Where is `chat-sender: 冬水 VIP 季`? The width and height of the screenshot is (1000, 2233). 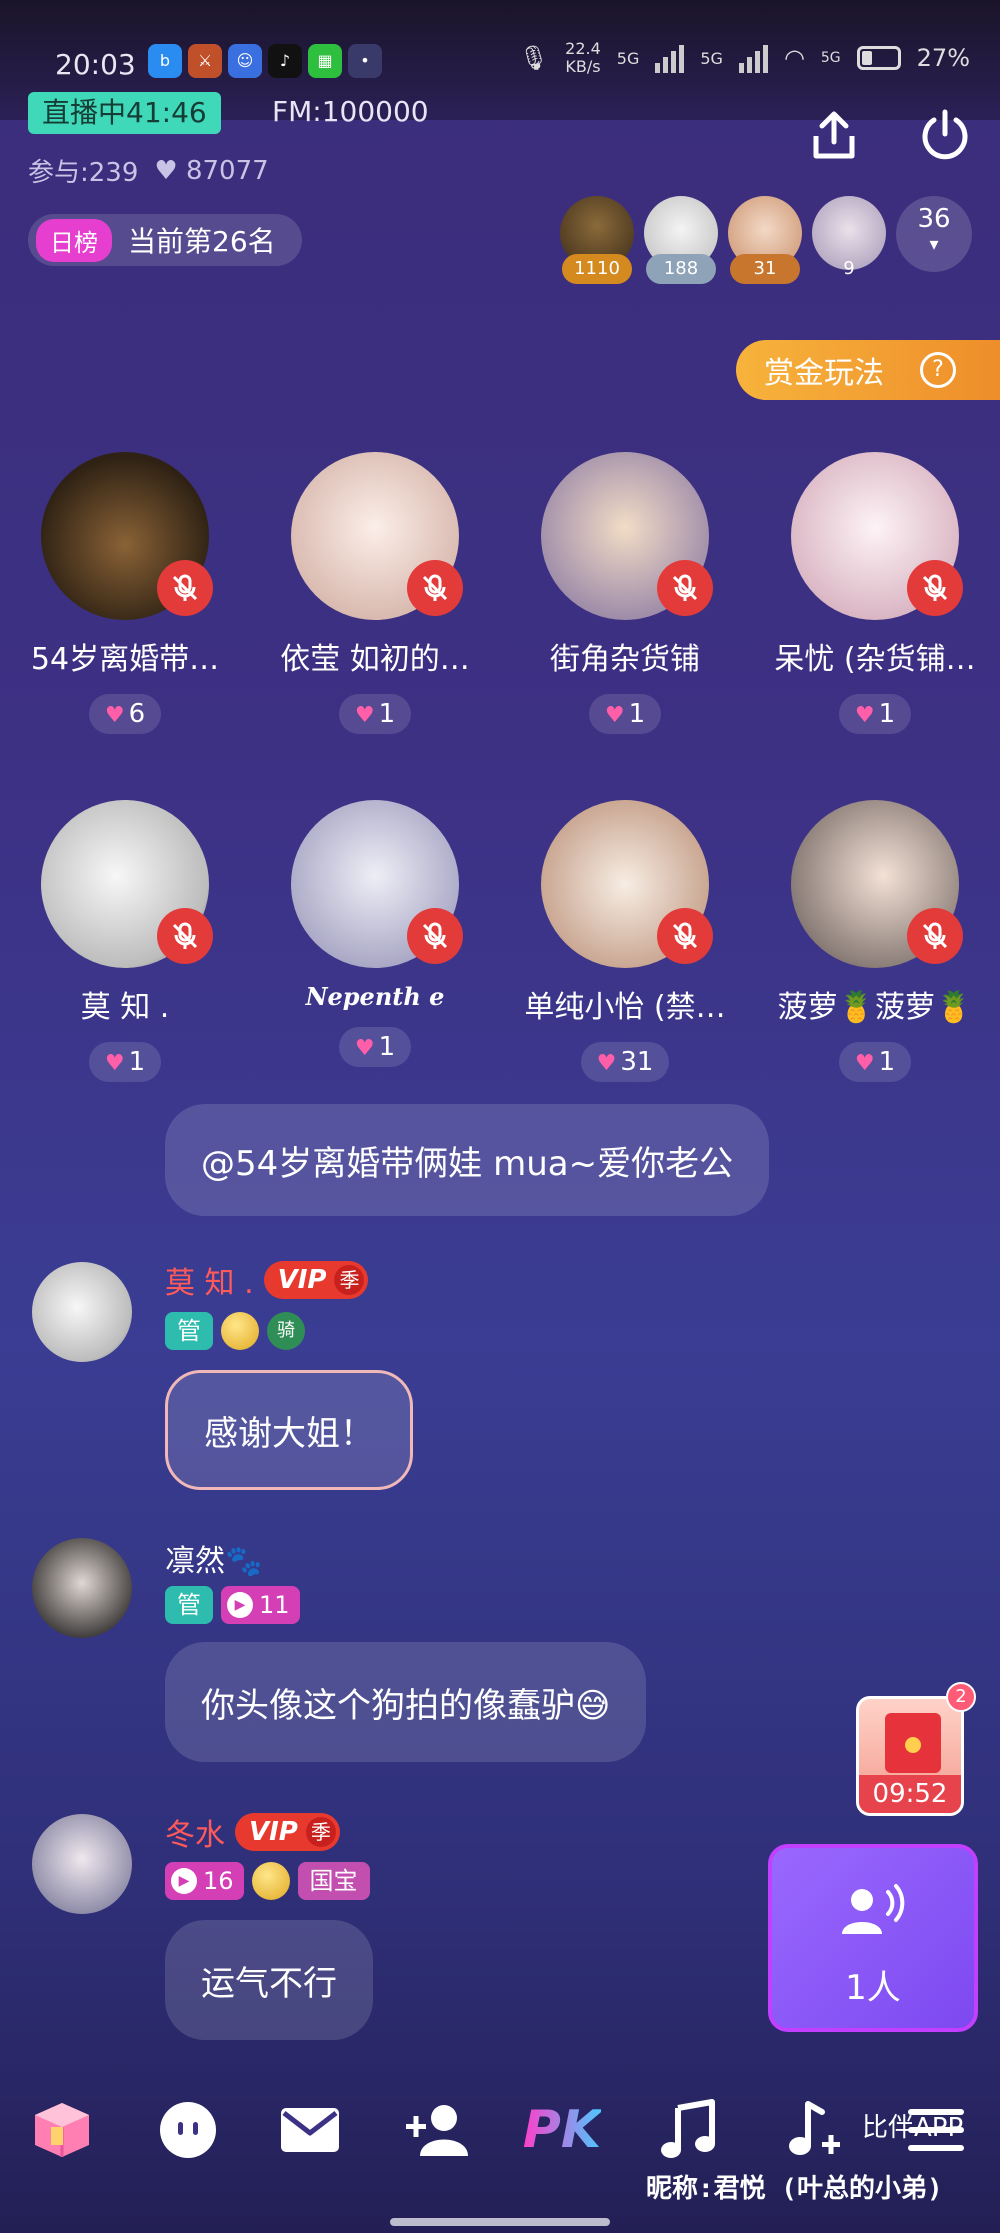 chat-sender: 冬水 VIP 季 is located at coordinates (252, 1832).